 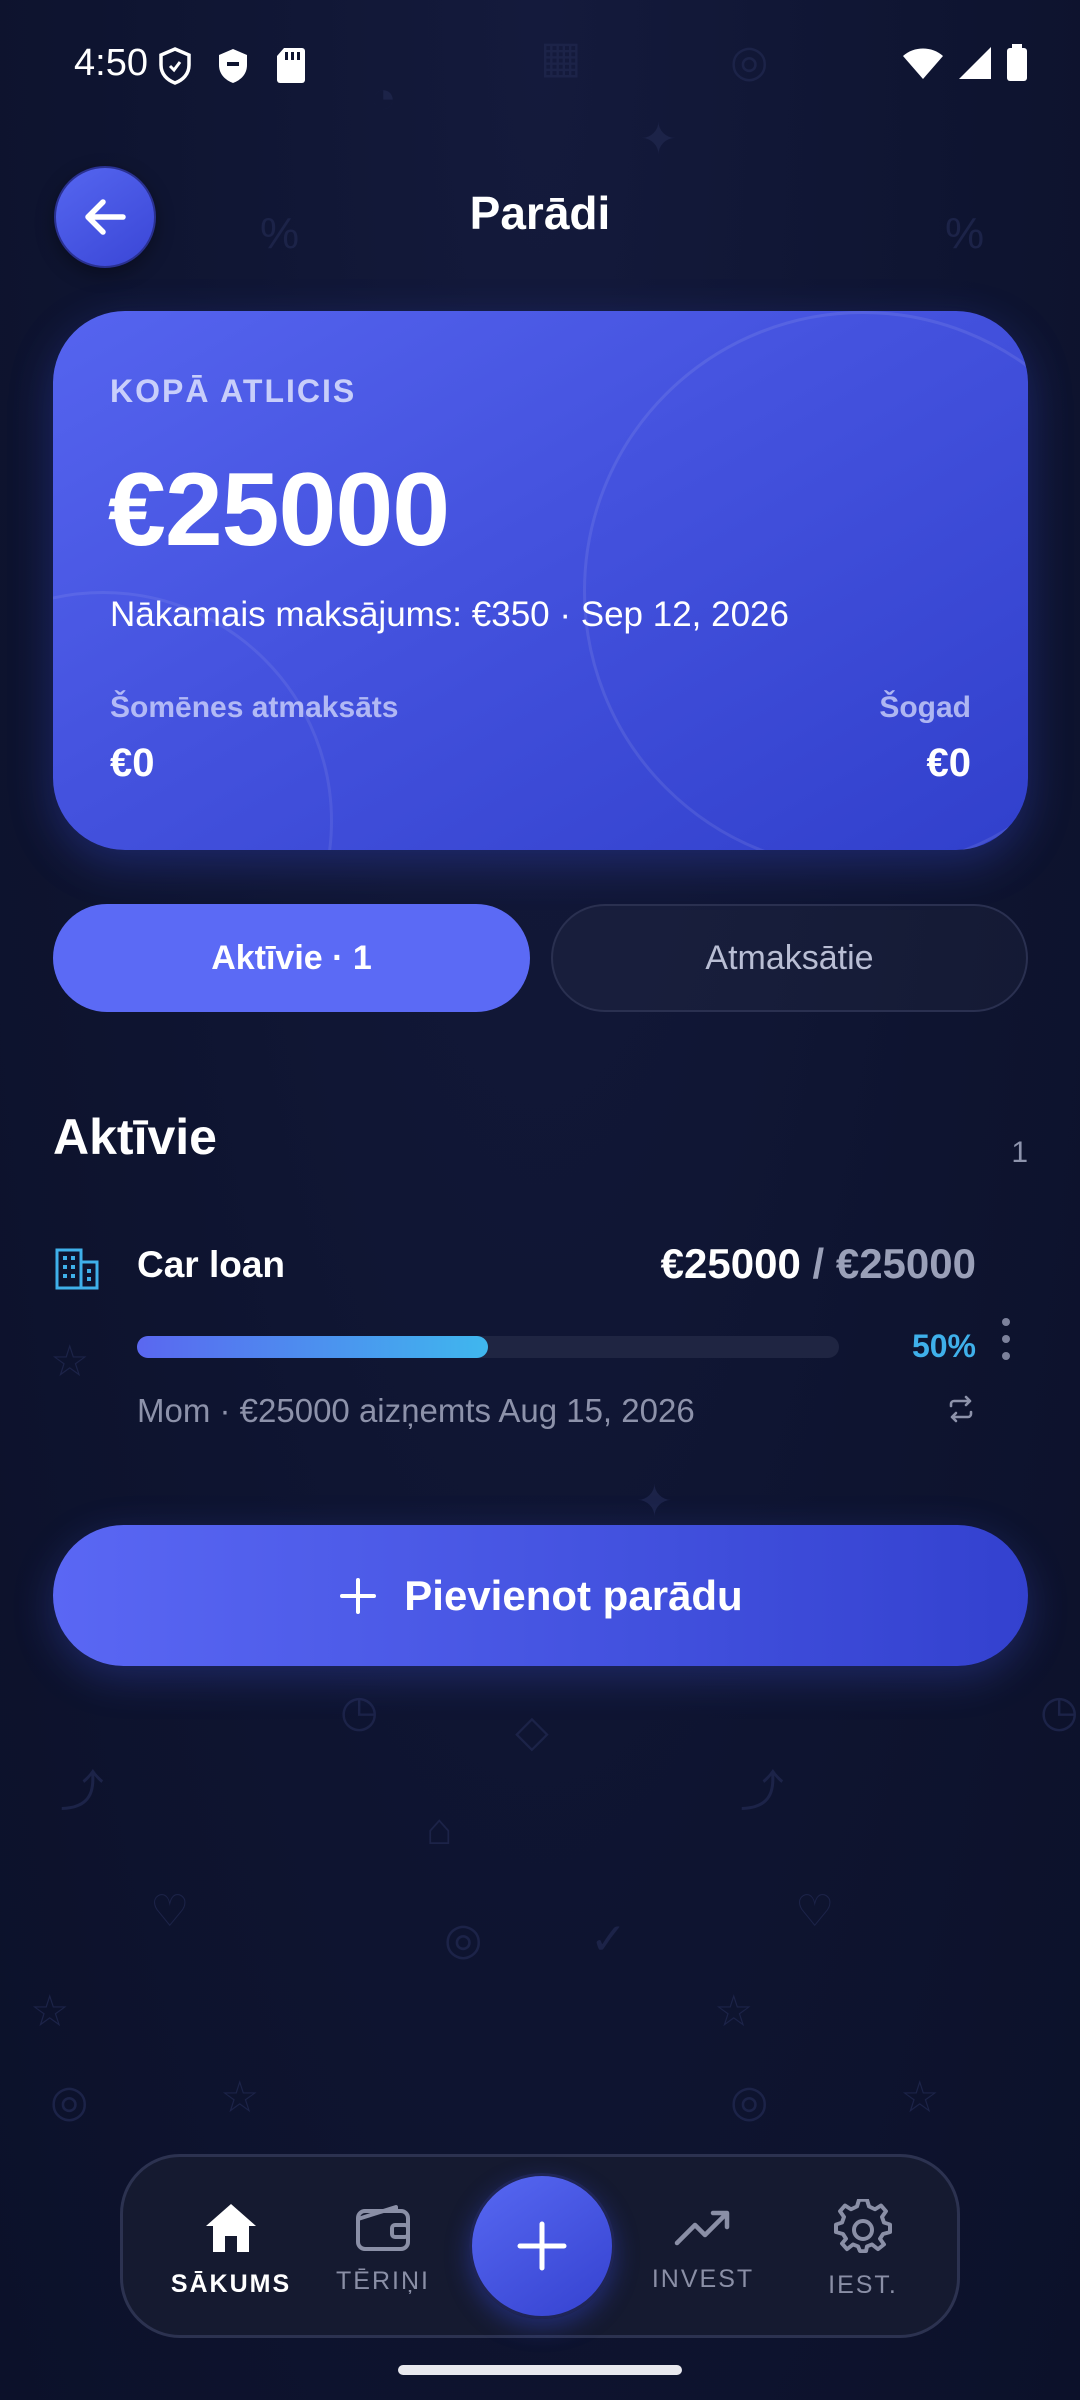 What do you see at coordinates (949, 763) in the screenshot?
I see `year-paid-value: €0` at bounding box center [949, 763].